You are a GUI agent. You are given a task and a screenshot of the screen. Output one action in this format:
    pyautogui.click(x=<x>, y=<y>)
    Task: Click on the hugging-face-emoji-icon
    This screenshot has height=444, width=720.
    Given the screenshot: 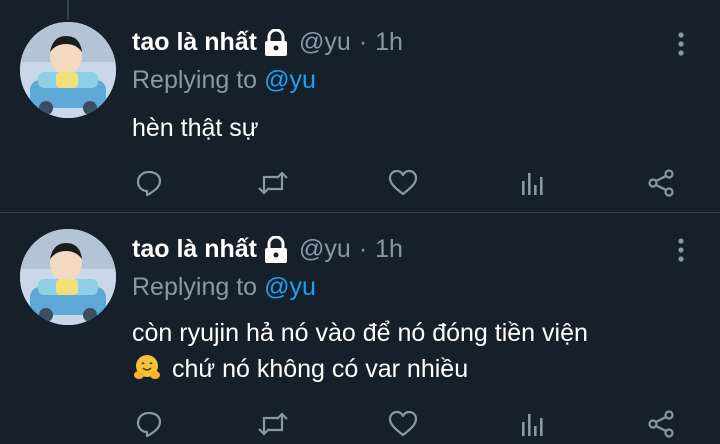 What is the action you would take?
    pyautogui.click(x=147, y=368)
    